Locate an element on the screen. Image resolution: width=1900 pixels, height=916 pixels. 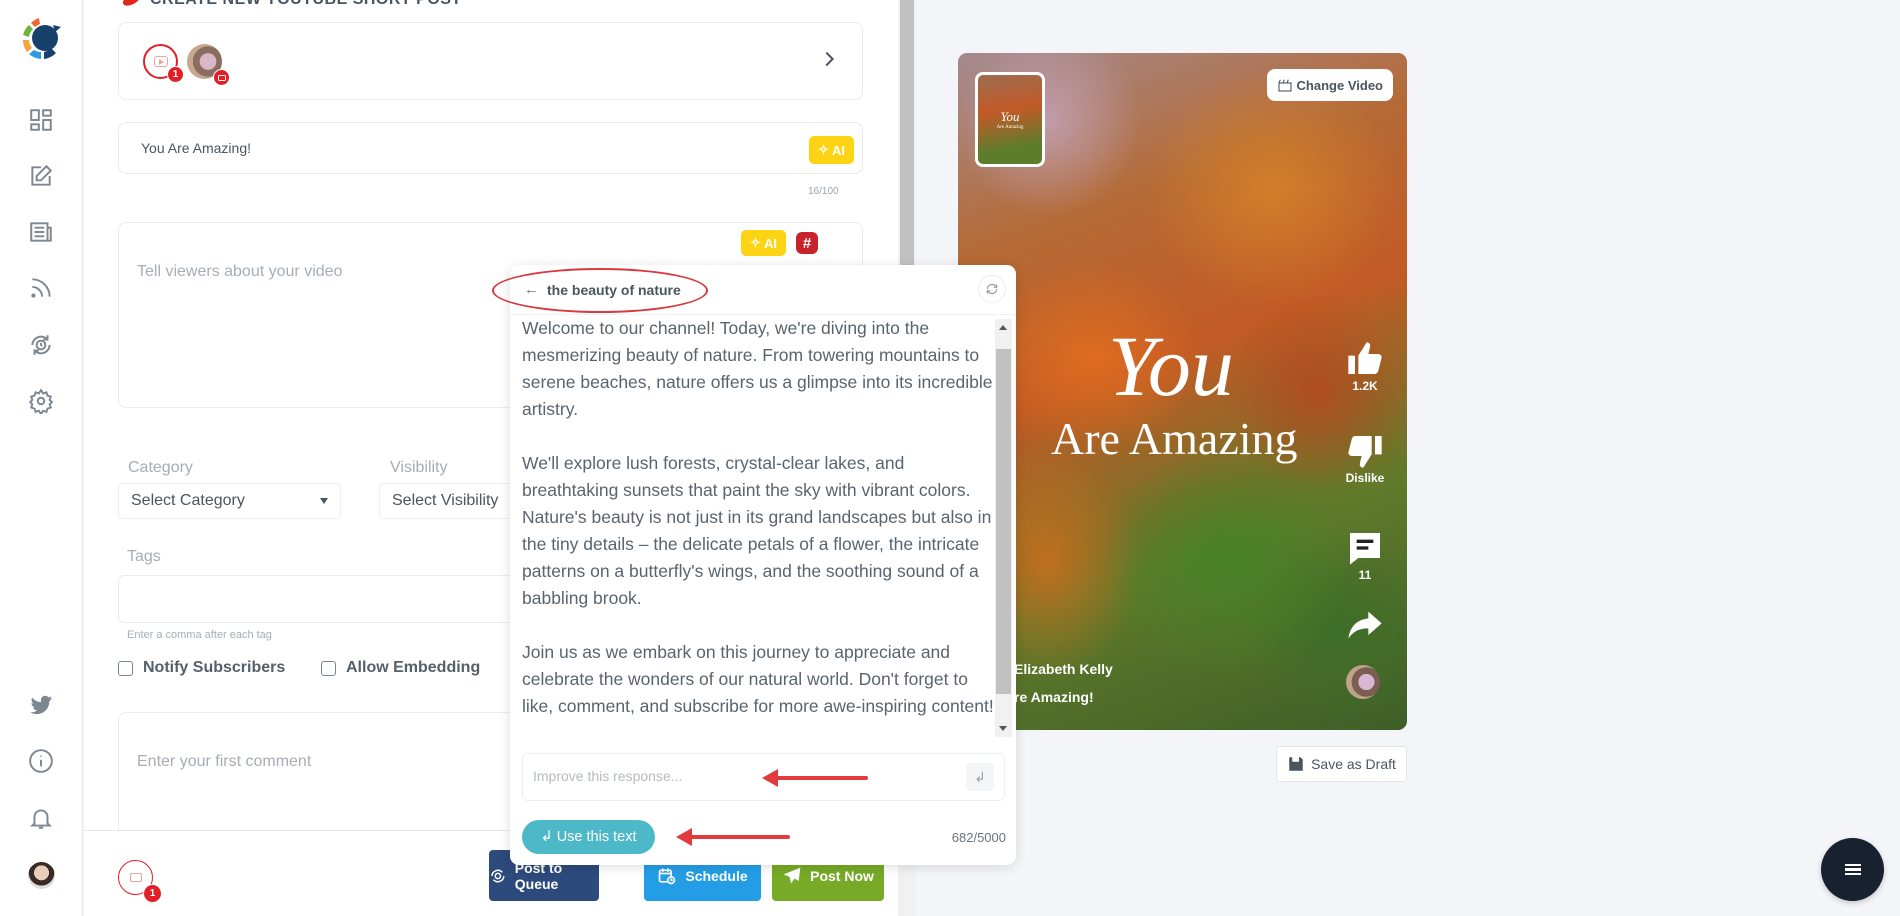
refresh-icon is located at coordinates (992, 289).